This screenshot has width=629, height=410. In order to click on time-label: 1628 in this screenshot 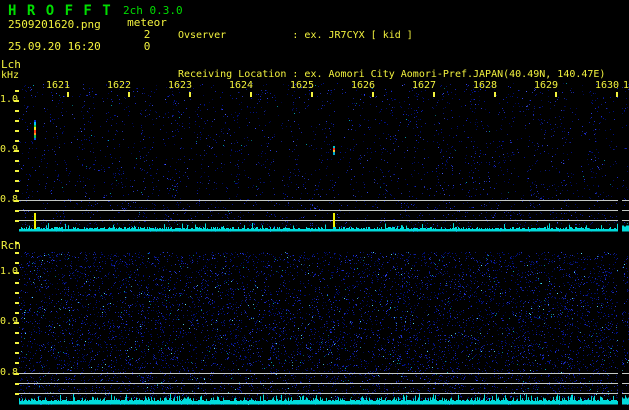, I will do `click(485, 85)`.